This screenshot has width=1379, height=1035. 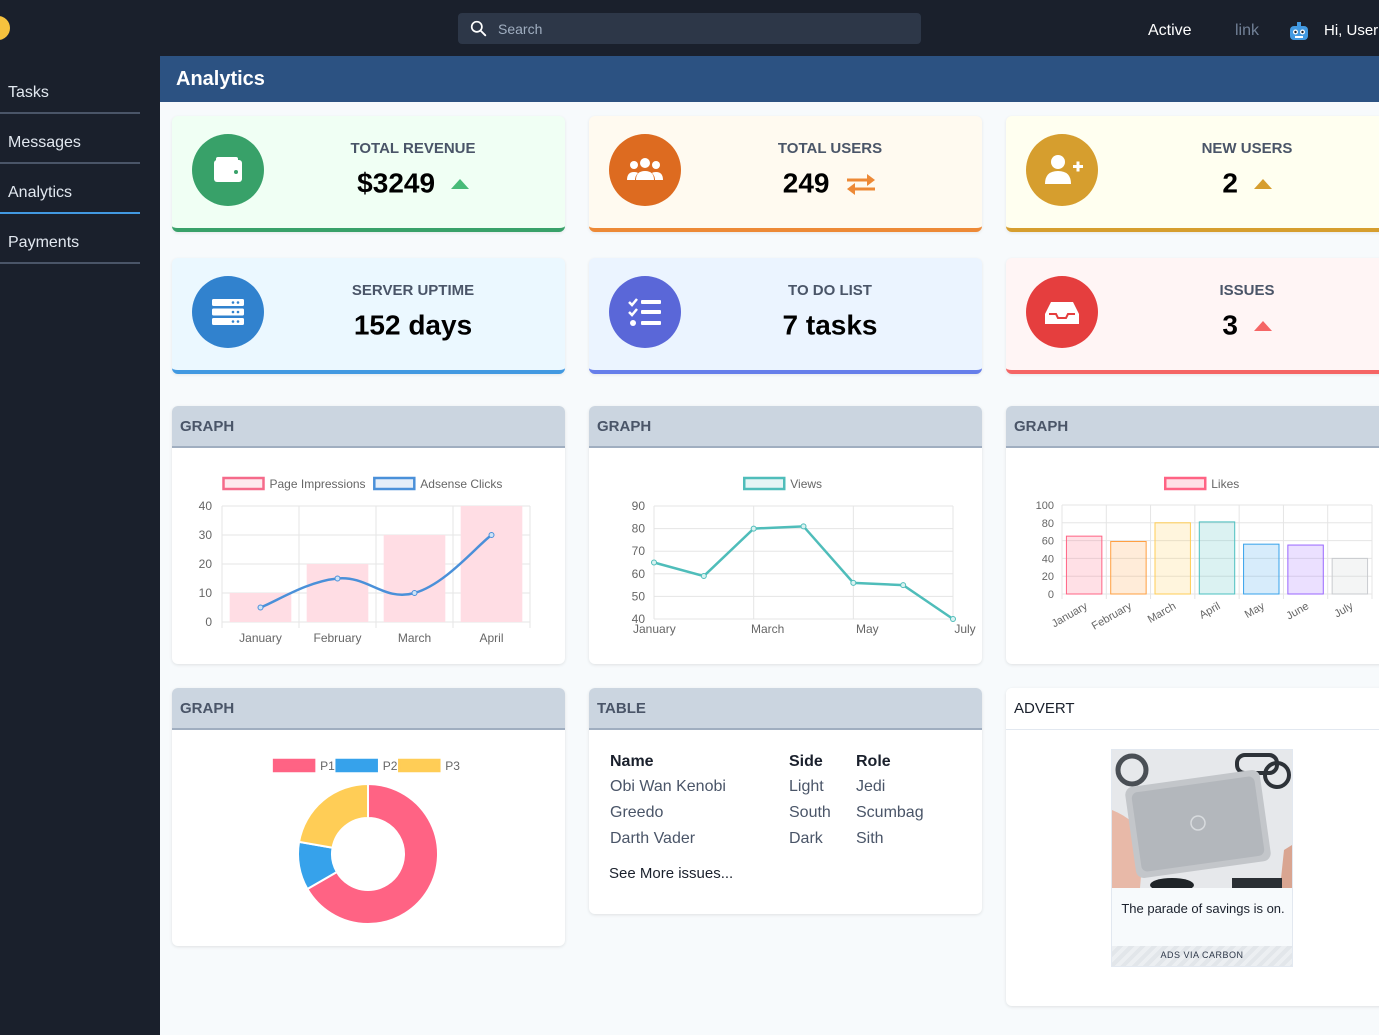 I want to click on tasks-icon, so click(x=644, y=312).